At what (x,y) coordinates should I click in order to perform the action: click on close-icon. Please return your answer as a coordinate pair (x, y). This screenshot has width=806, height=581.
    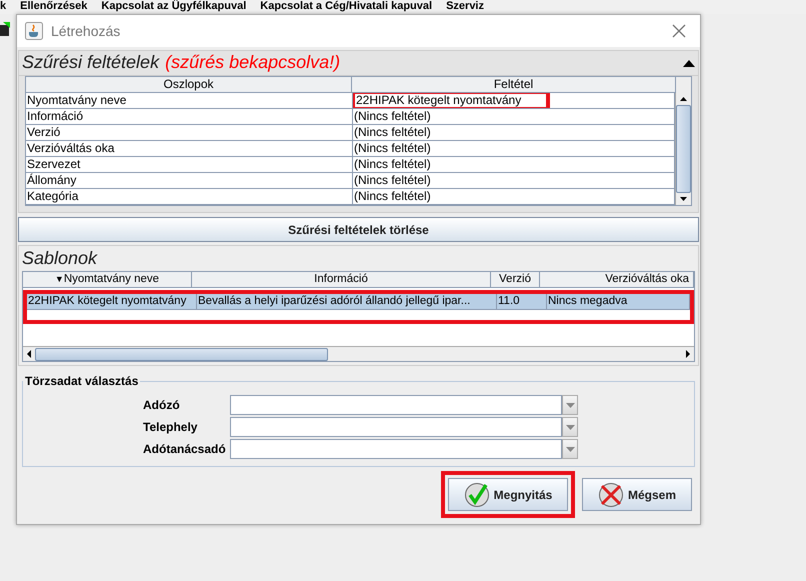
    Looking at the image, I should click on (679, 31).